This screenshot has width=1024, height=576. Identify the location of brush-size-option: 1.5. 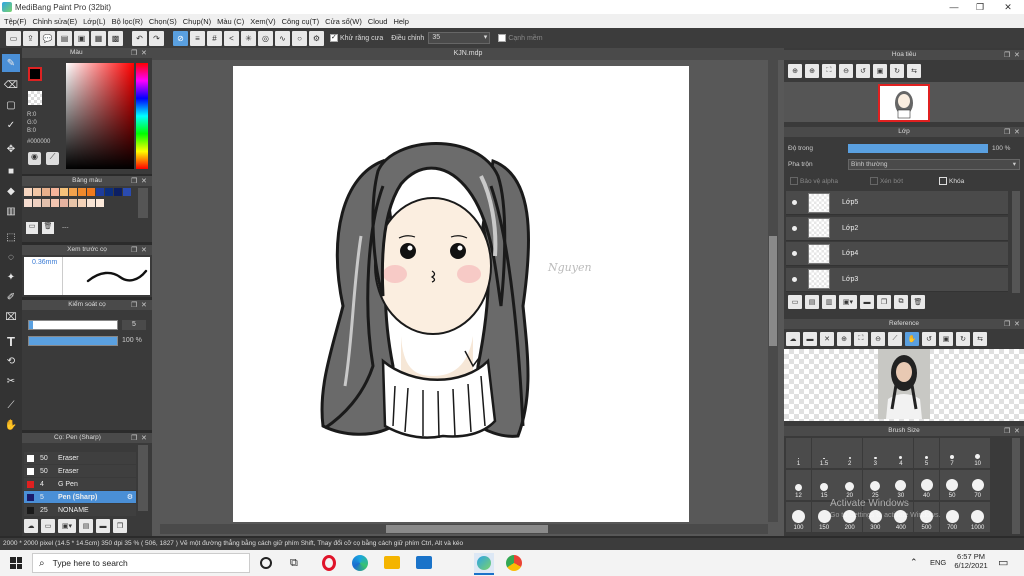
(824, 453).